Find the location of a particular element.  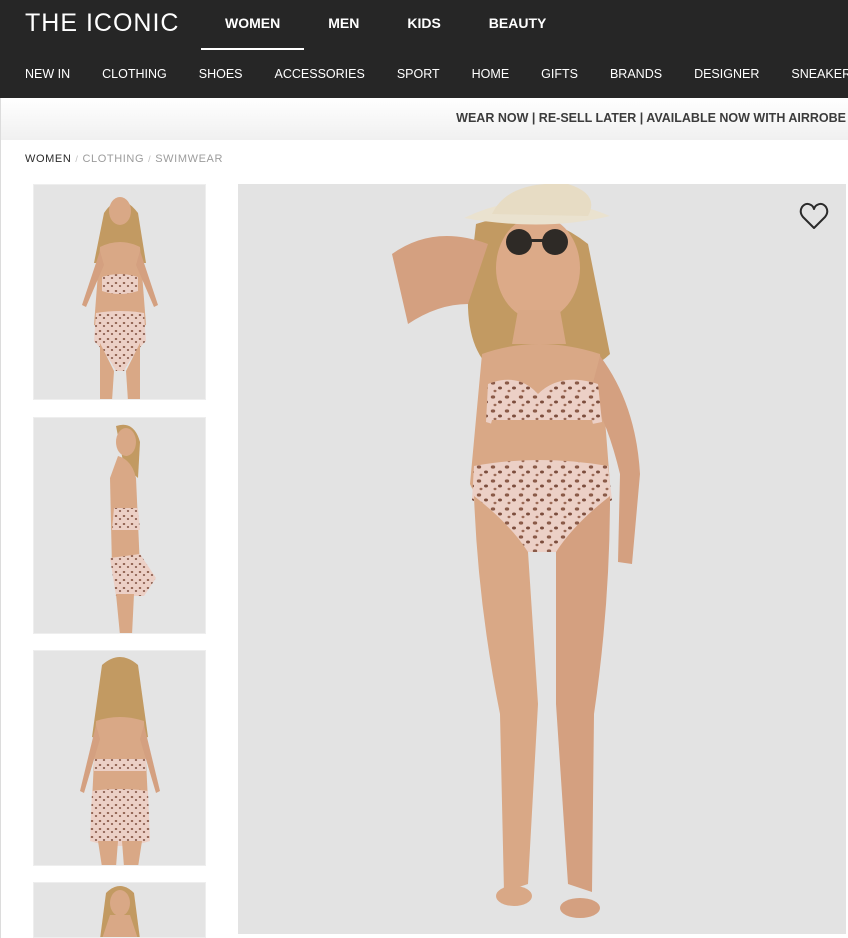

thumbnail-front is located at coordinates (119, 292).